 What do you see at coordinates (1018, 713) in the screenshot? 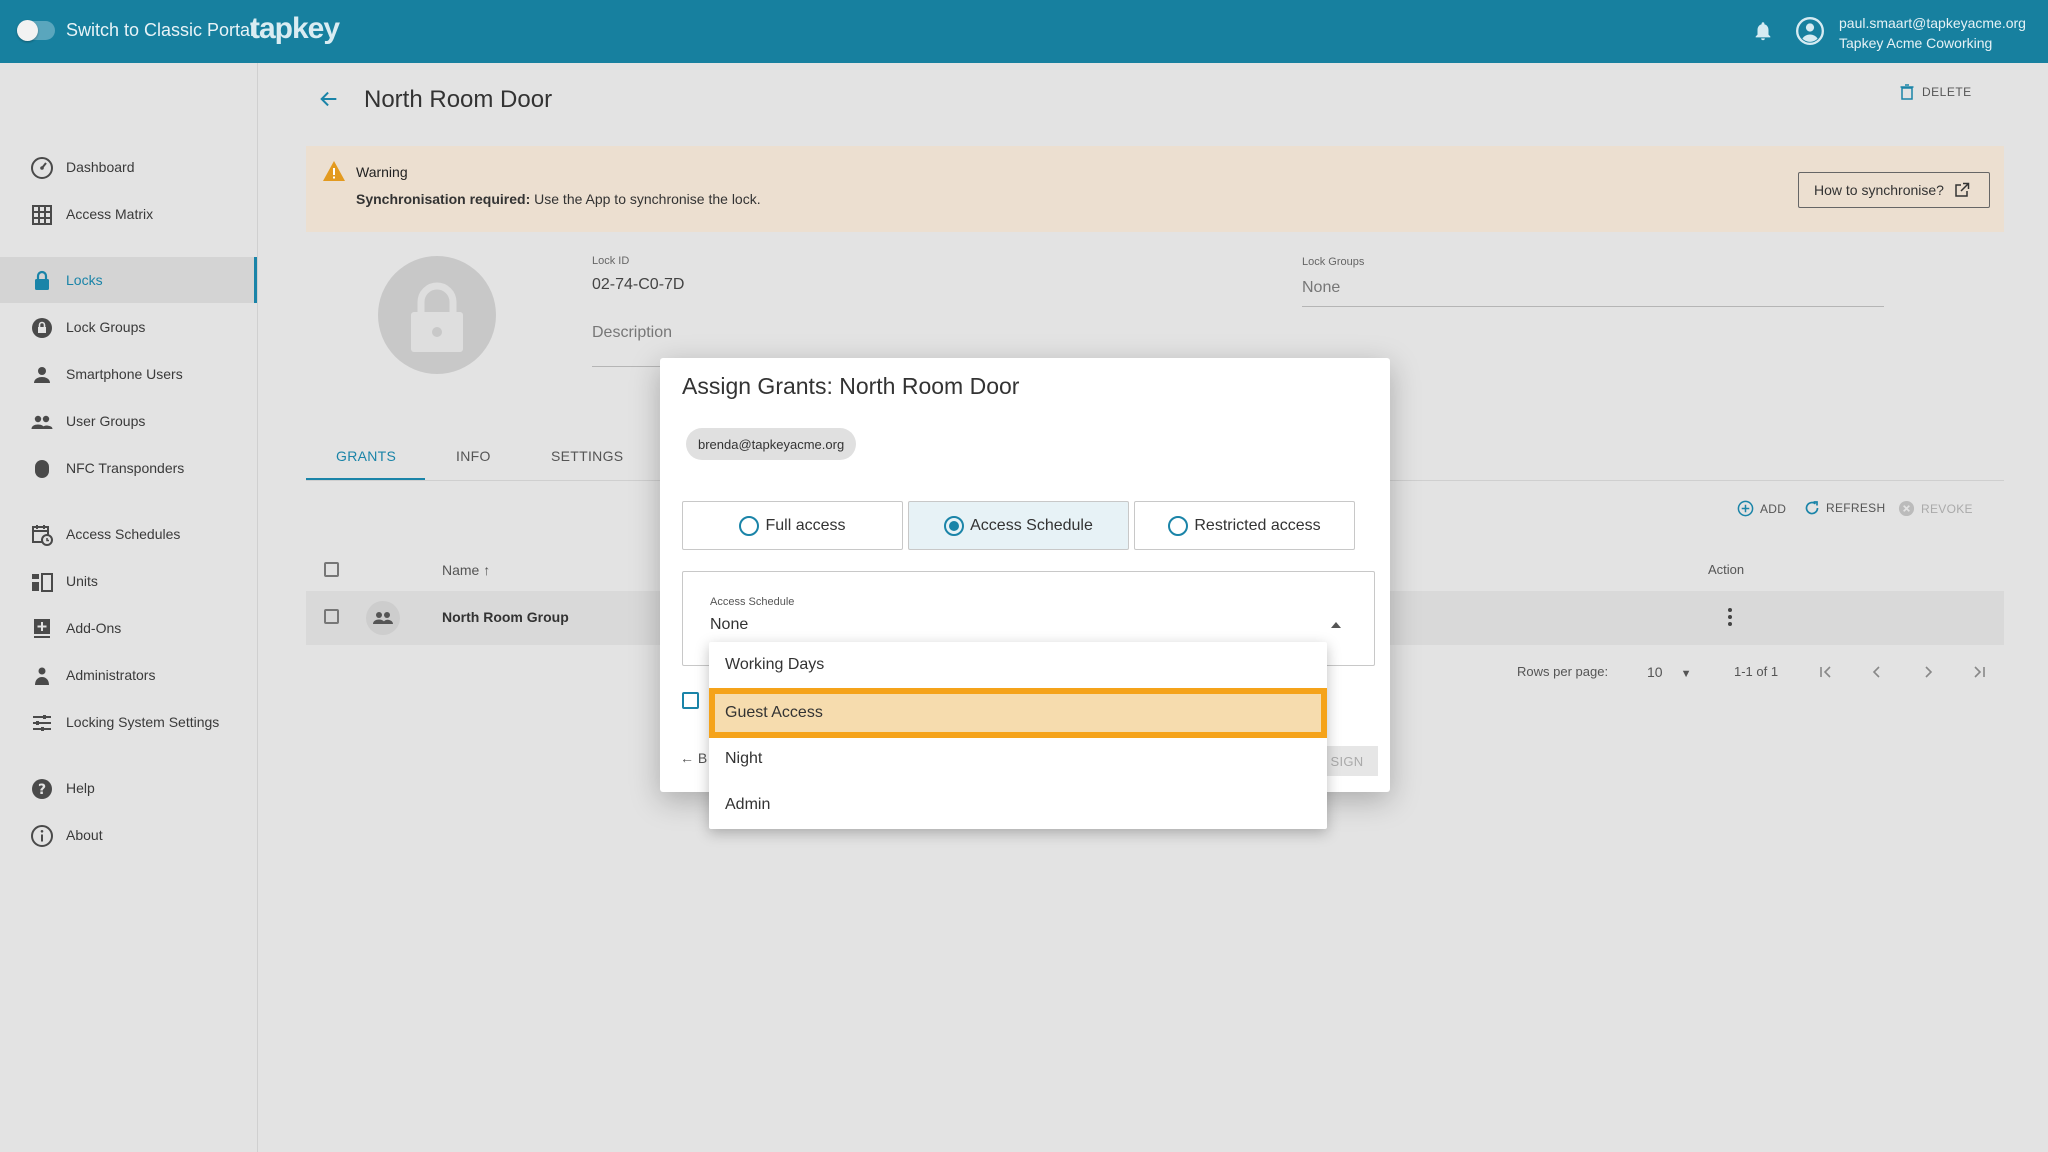
I see `option-guest-access: Guest Access` at bounding box center [1018, 713].